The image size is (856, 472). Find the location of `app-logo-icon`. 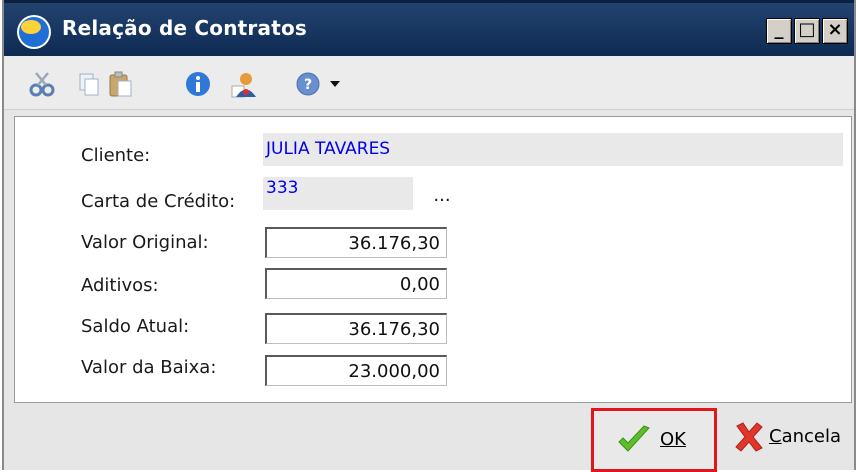

app-logo-icon is located at coordinates (34, 32).